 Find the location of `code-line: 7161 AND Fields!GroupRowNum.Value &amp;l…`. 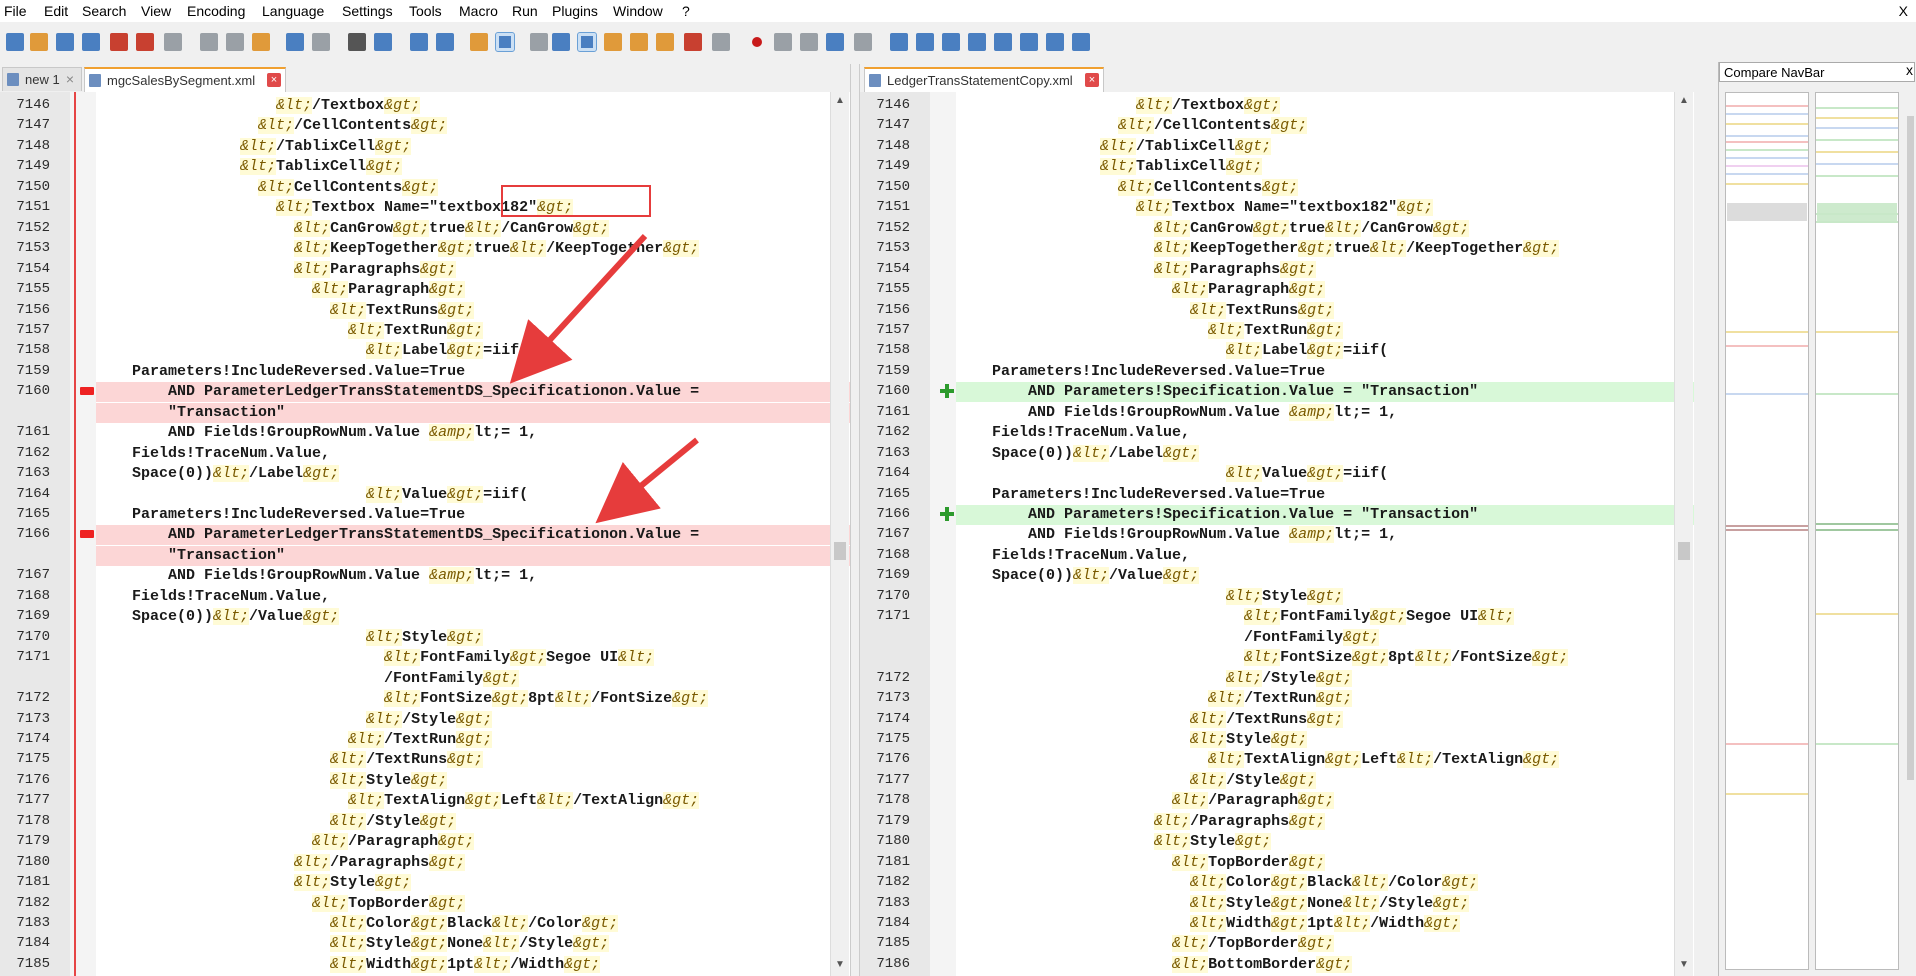

code-line: 7161 AND Fields!GroupRowNum.Value &amp;l… is located at coordinates (1277, 413).